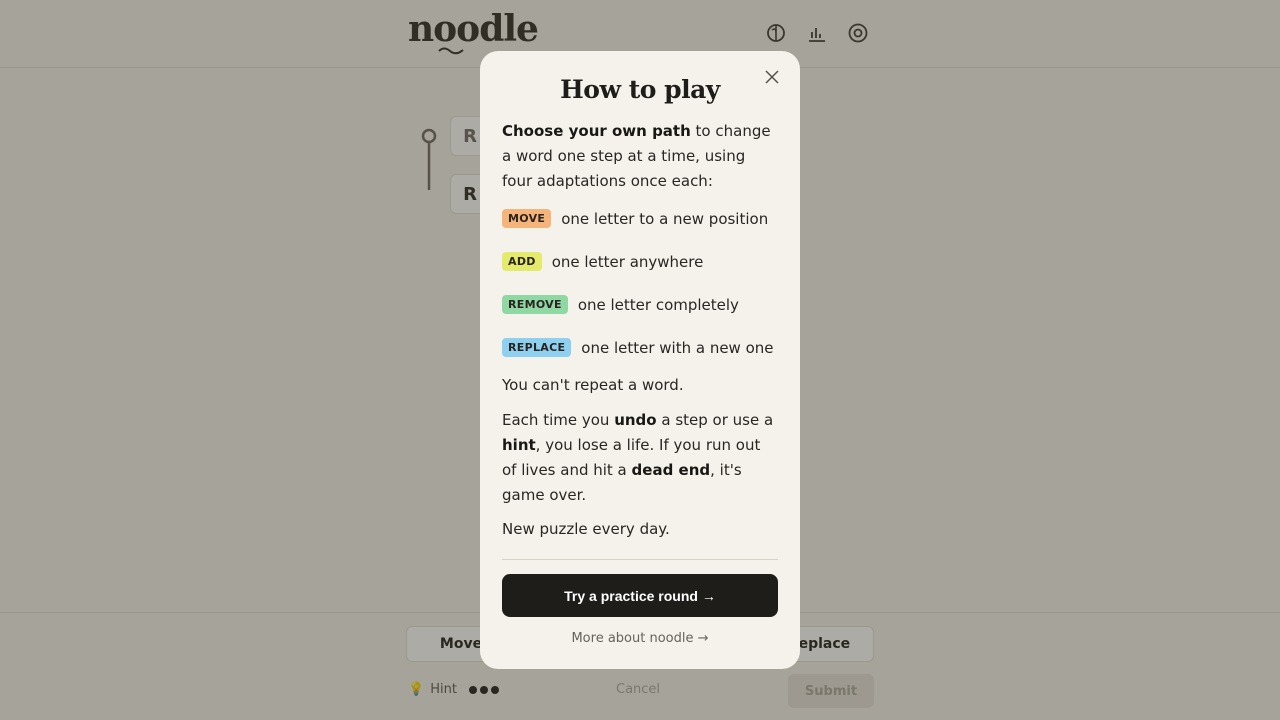 This screenshot has height=720, width=1280. What do you see at coordinates (677, 347) in the screenshot?
I see `rule-text: one letter with a new one` at bounding box center [677, 347].